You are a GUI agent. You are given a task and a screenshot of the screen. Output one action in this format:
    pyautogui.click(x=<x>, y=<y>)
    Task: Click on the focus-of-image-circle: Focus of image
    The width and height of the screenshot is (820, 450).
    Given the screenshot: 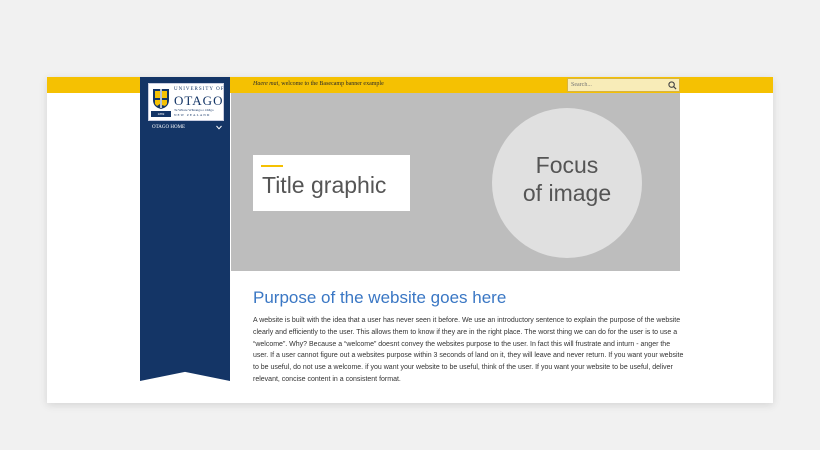 What is the action you would take?
    pyautogui.click(x=567, y=183)
    